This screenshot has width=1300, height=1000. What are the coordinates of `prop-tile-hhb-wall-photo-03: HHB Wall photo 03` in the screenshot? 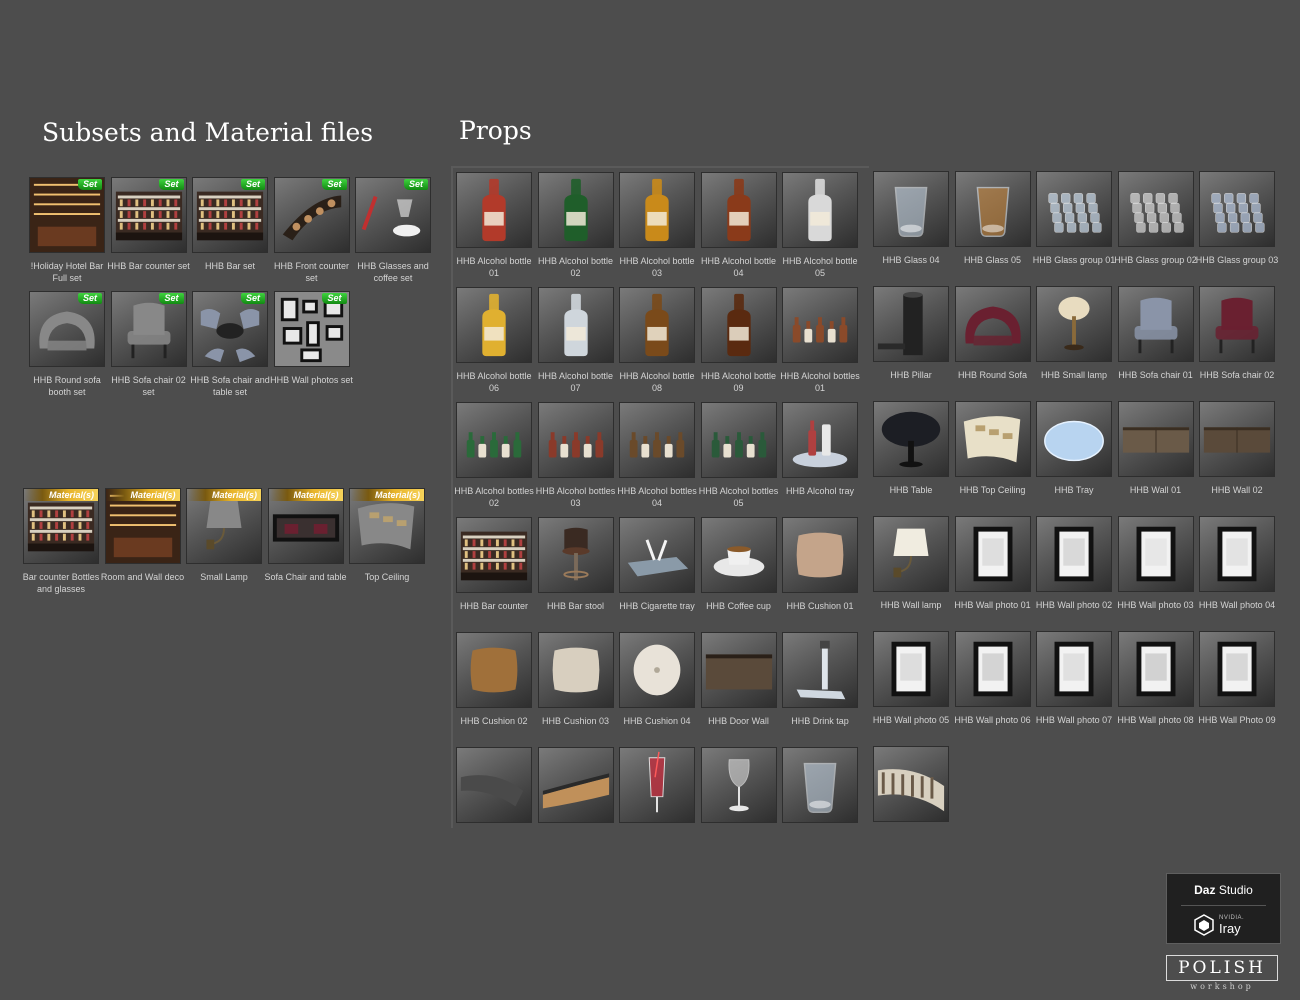 It's located at (1155, 570).